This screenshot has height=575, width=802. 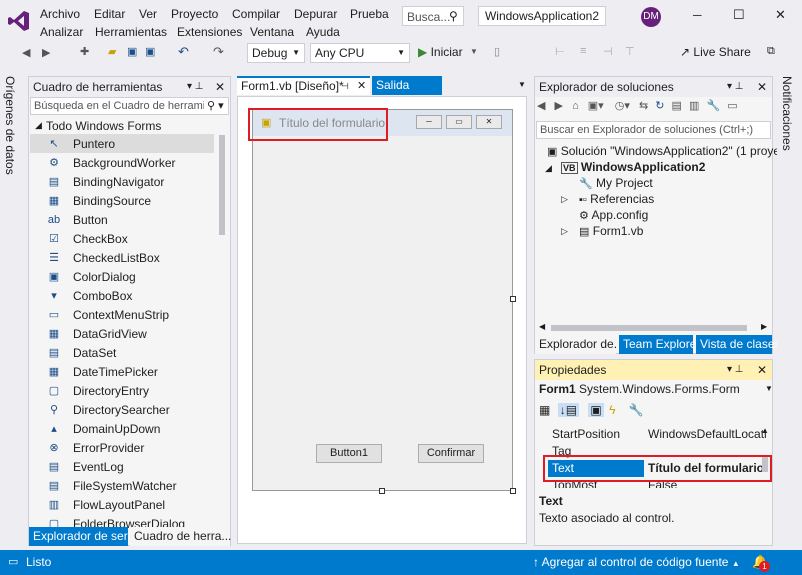 What do you see at coordinates (583, 51) in the screenshot?
I see `align-center-icon: ≡` at bounding box center [583, 51].